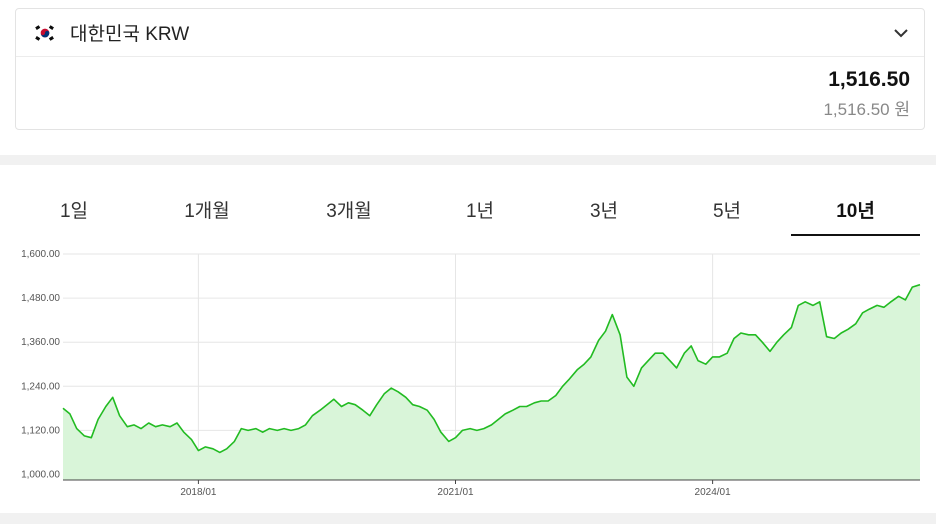  I want to click on y-tick-label: 1,600.00, so click(40, 254).